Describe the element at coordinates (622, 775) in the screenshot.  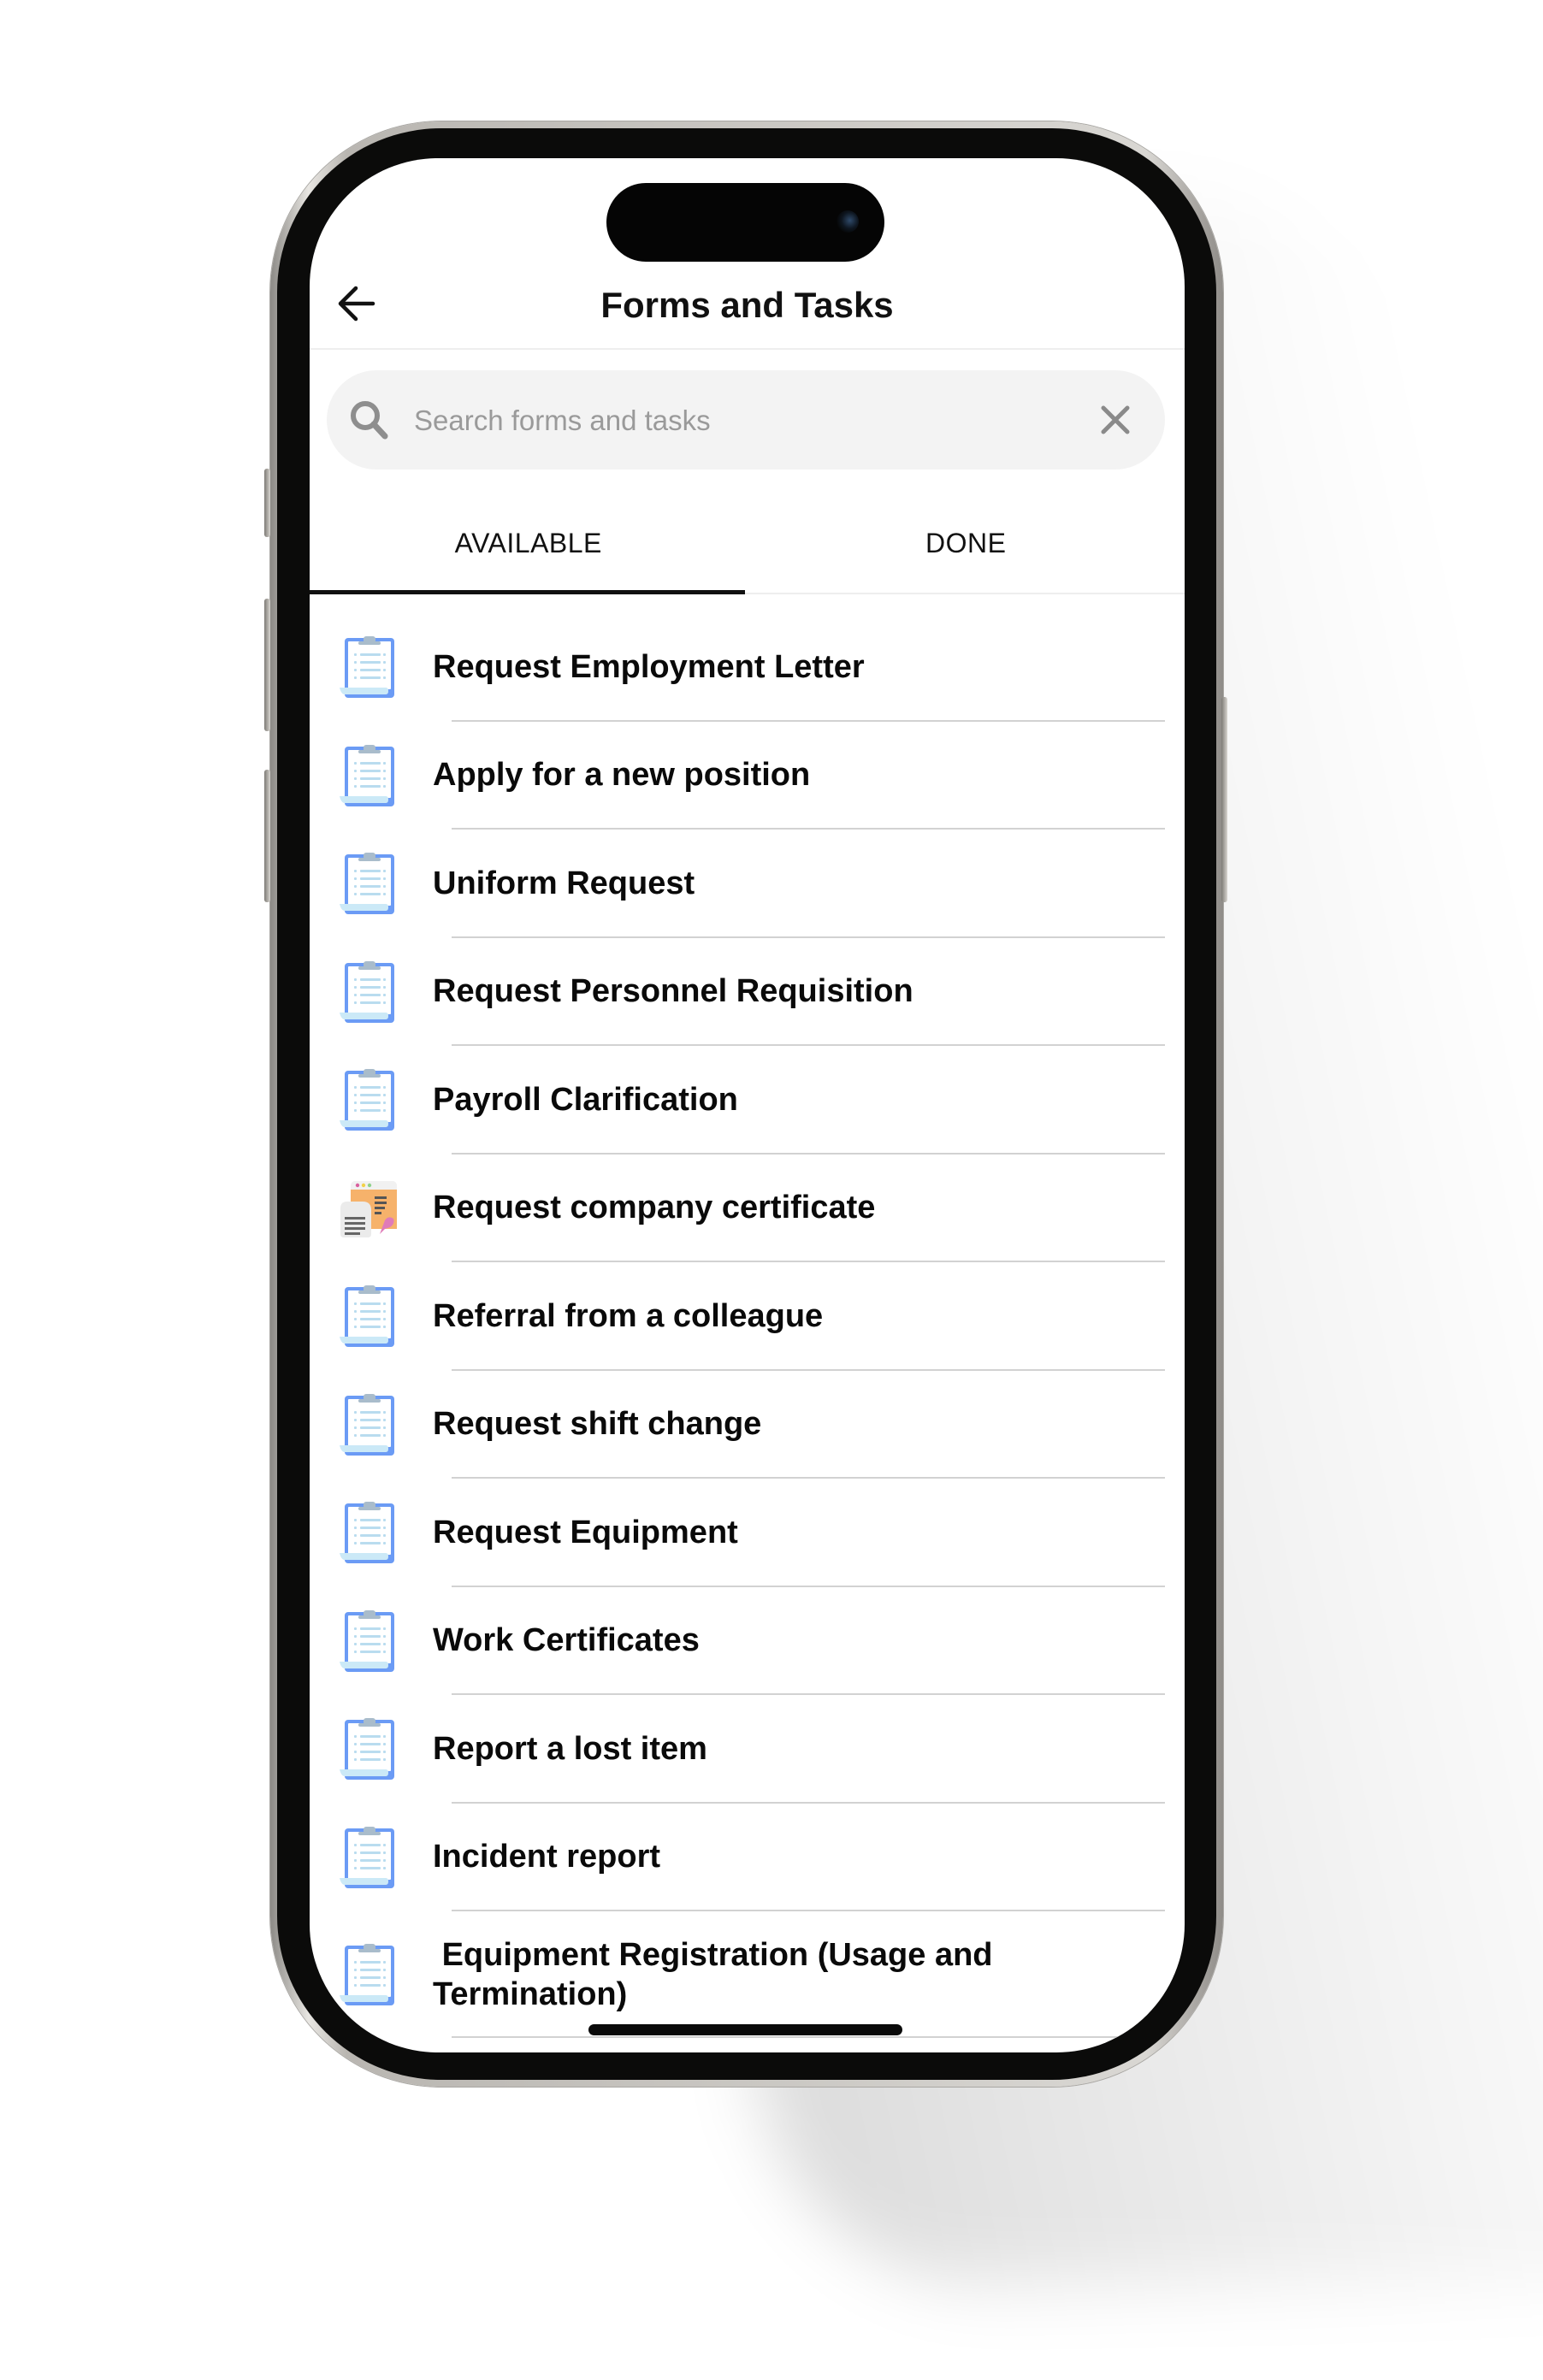
I see `form-item-label: Apply for a new position` at that location.